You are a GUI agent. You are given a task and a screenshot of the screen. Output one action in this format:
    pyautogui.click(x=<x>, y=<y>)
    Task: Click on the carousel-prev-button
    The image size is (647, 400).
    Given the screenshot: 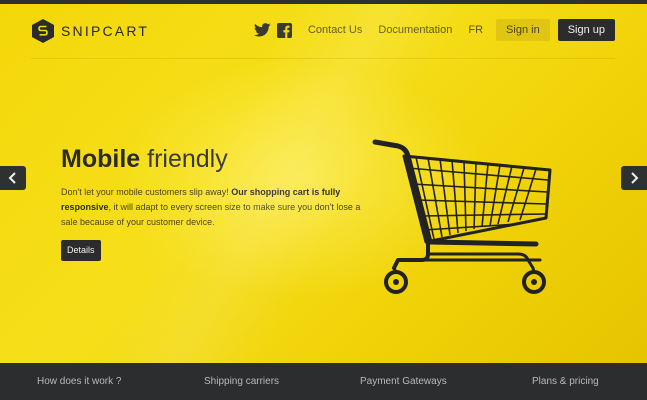 What is the action you would take?
    pyautogui.click(x=13, y=178)
    